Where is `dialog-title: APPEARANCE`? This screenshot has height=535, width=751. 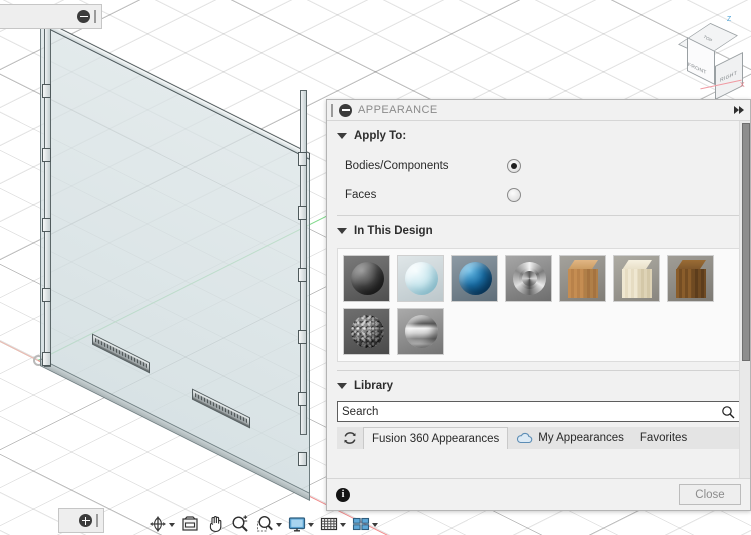 dialog-title: APPEARANCE is located at coordinates (398, 110).